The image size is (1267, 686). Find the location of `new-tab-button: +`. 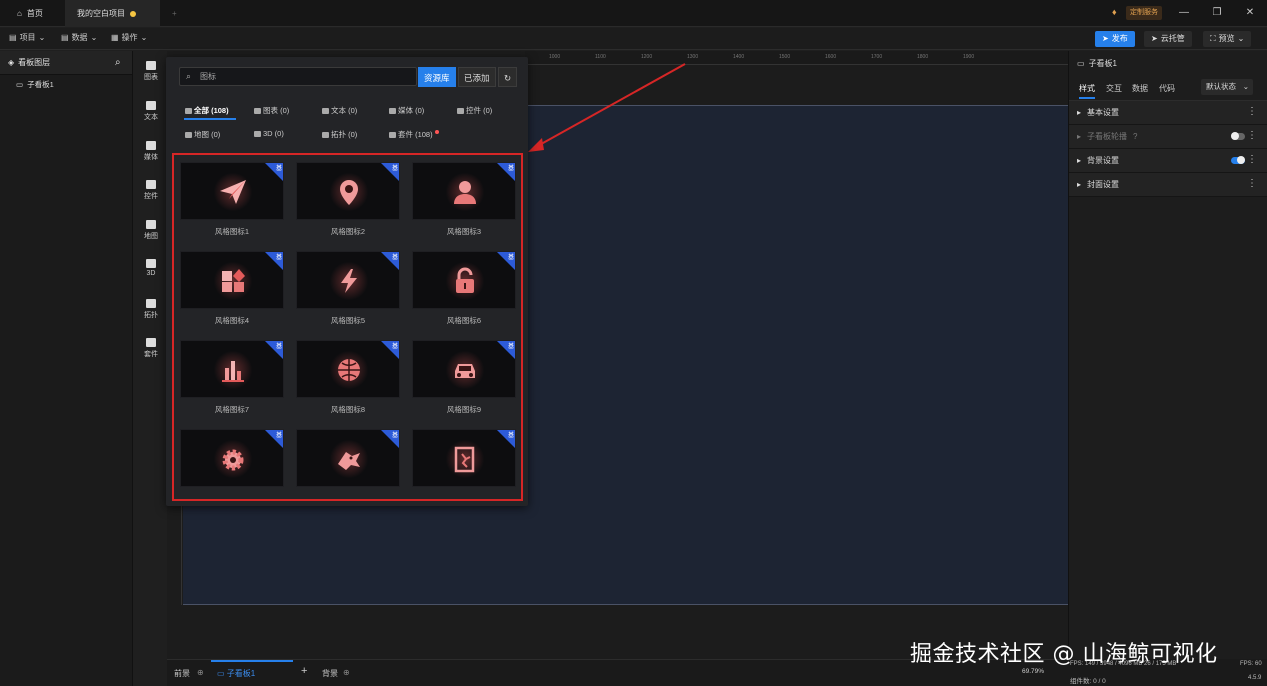

new-tab-button: + is located at coordinates (174, 13).